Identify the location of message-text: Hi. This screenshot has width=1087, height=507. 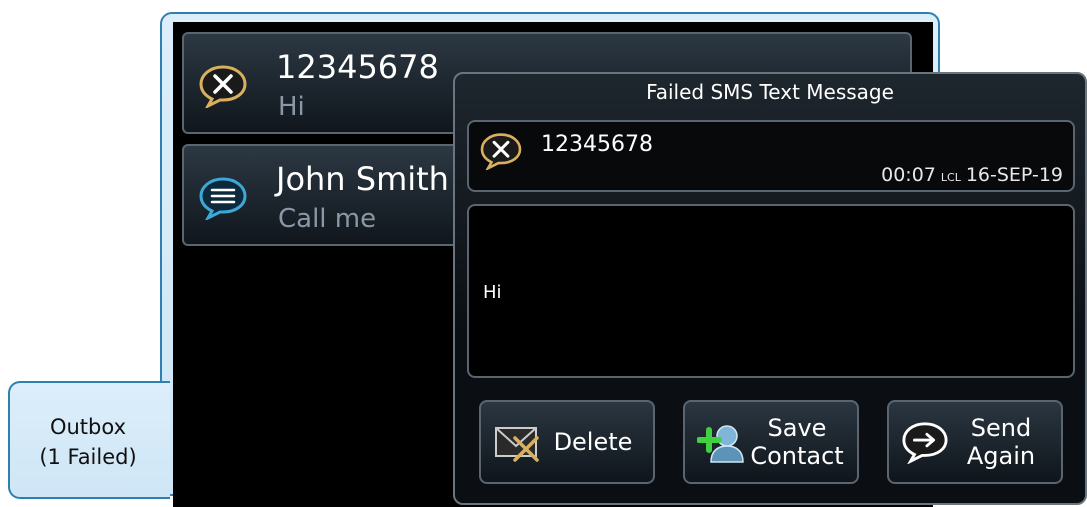
(492, 292).